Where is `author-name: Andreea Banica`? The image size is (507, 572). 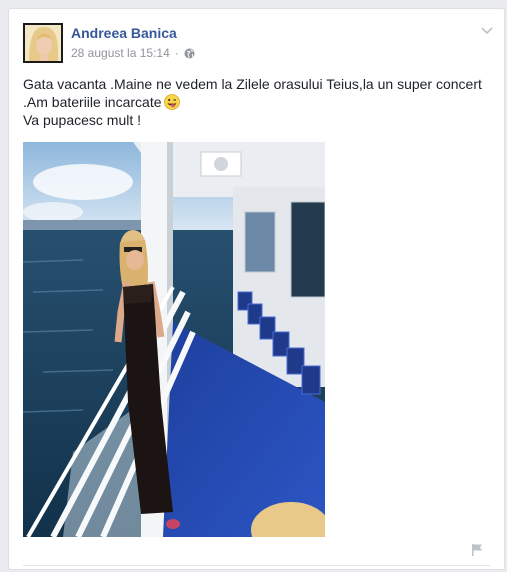 author-name: Andreea Banica is located at coordinates (124, 33).